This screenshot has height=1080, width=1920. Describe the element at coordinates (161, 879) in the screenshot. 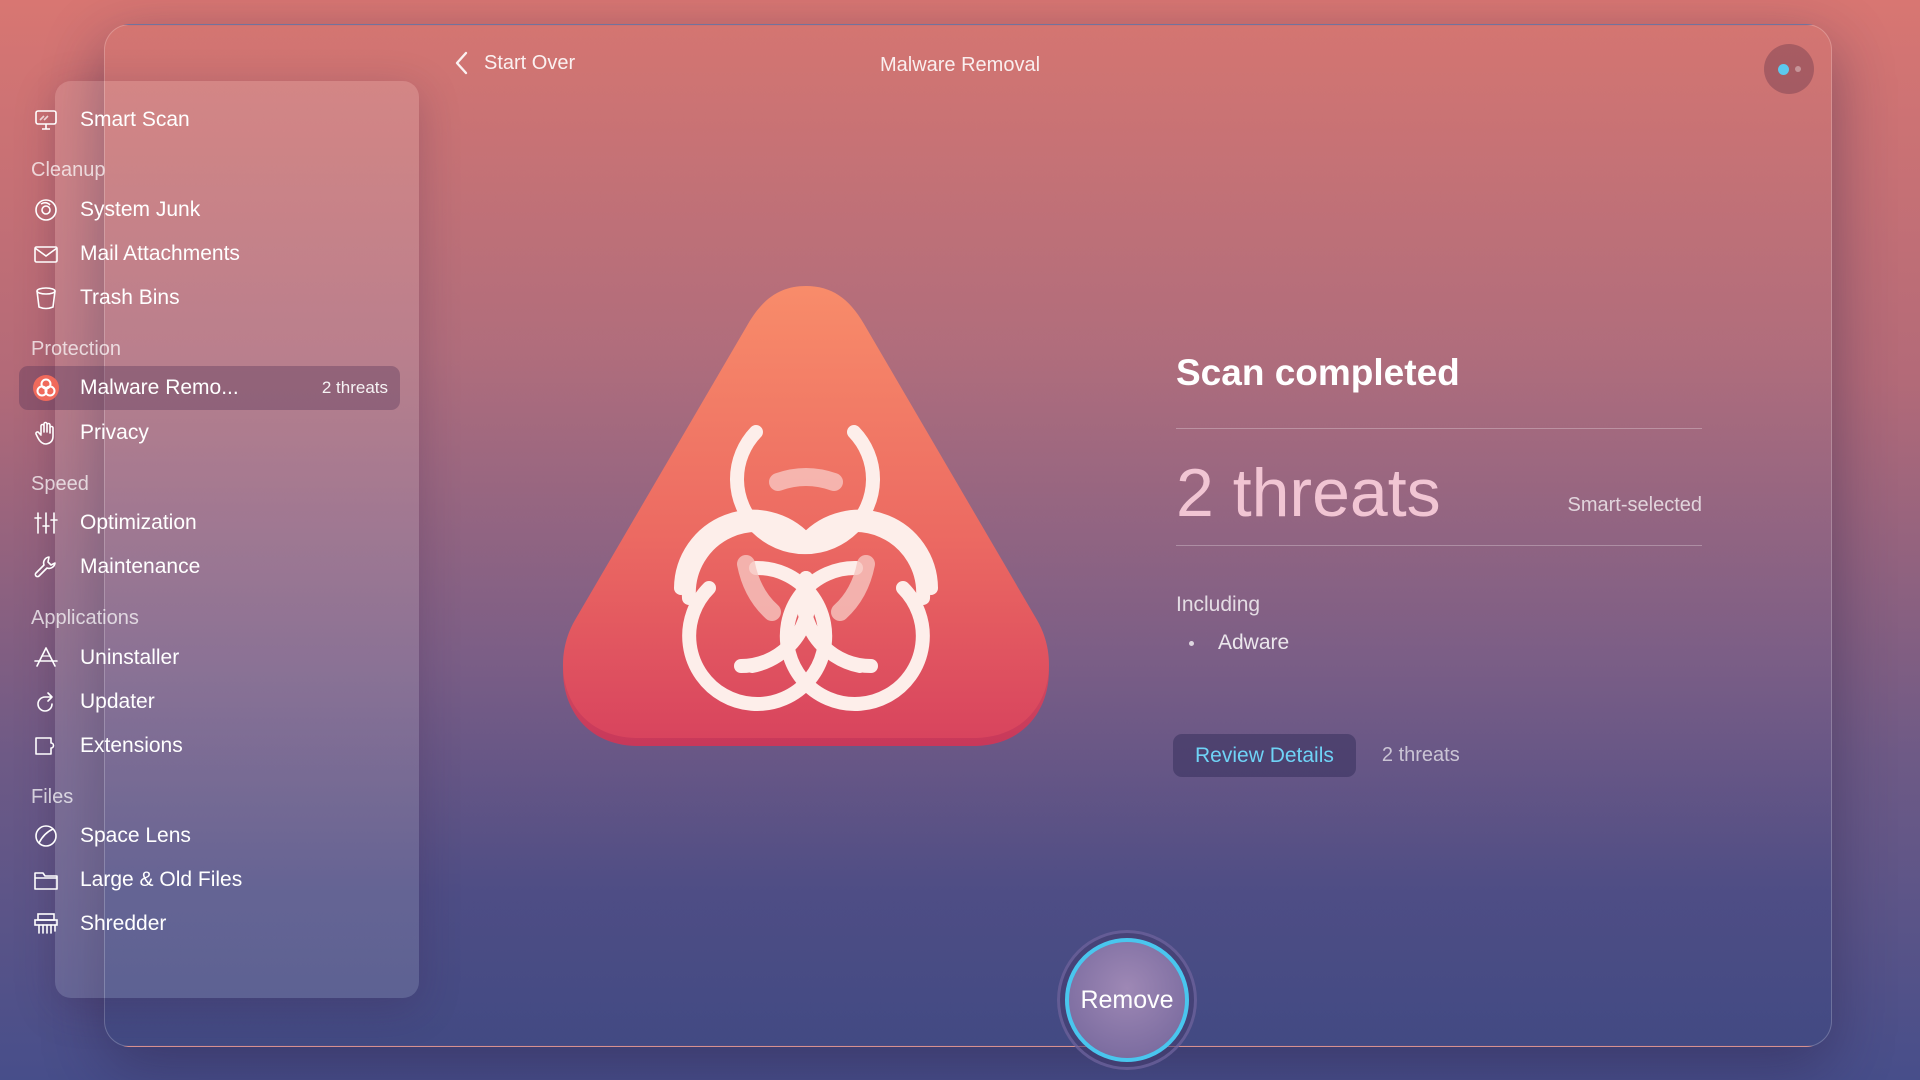

I see `sidebar-item-label: Large & Old Files` at that location.